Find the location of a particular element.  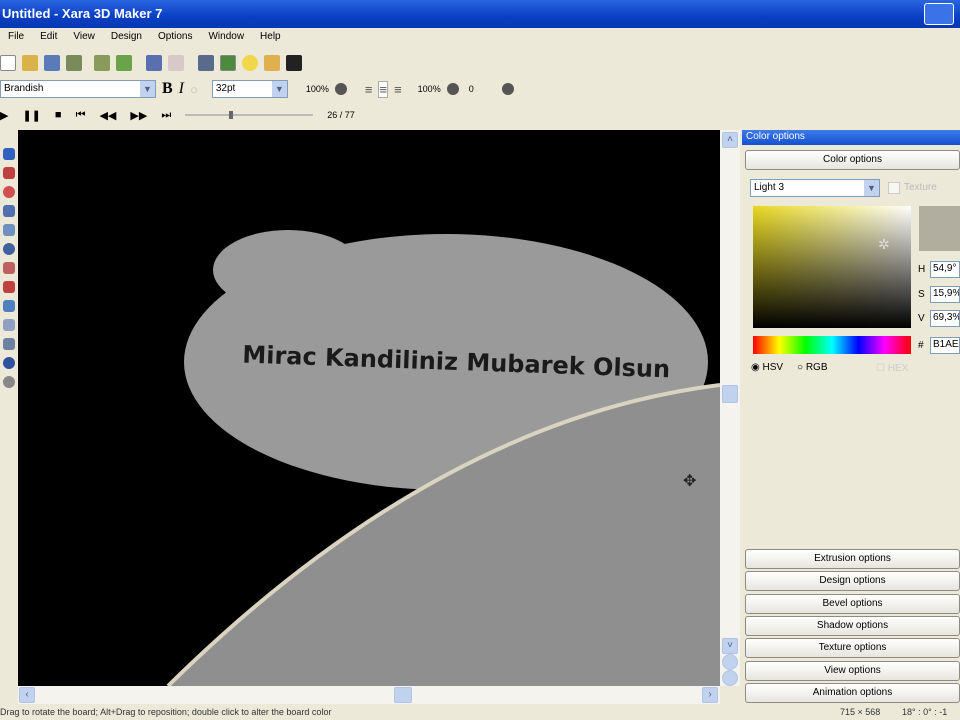

light-value: Light 3 is located at coordinates (769, 187).